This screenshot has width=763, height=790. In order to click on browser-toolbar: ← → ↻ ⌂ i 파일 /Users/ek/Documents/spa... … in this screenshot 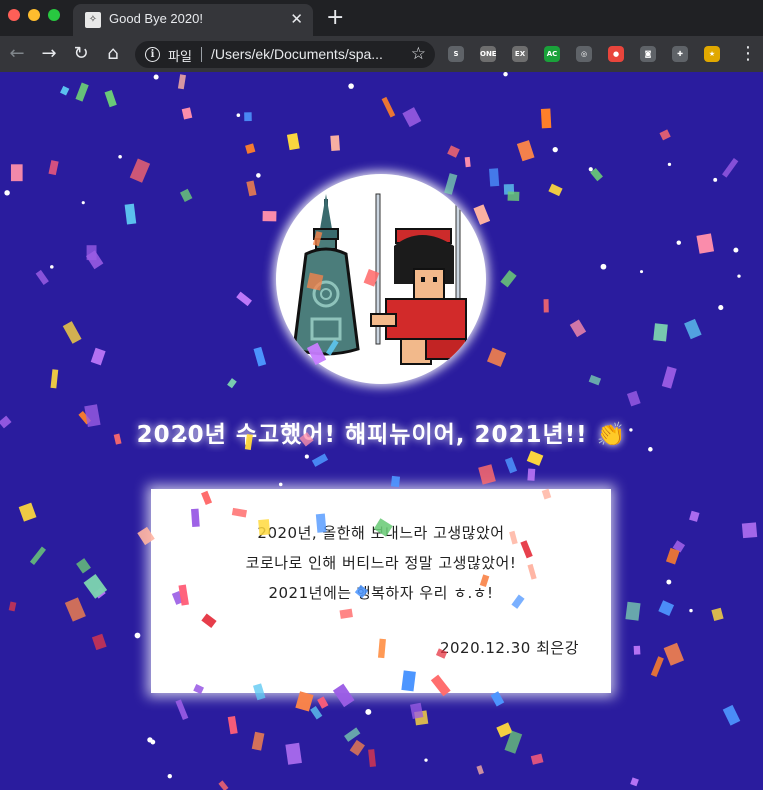, I will do `click(381, 54)`.